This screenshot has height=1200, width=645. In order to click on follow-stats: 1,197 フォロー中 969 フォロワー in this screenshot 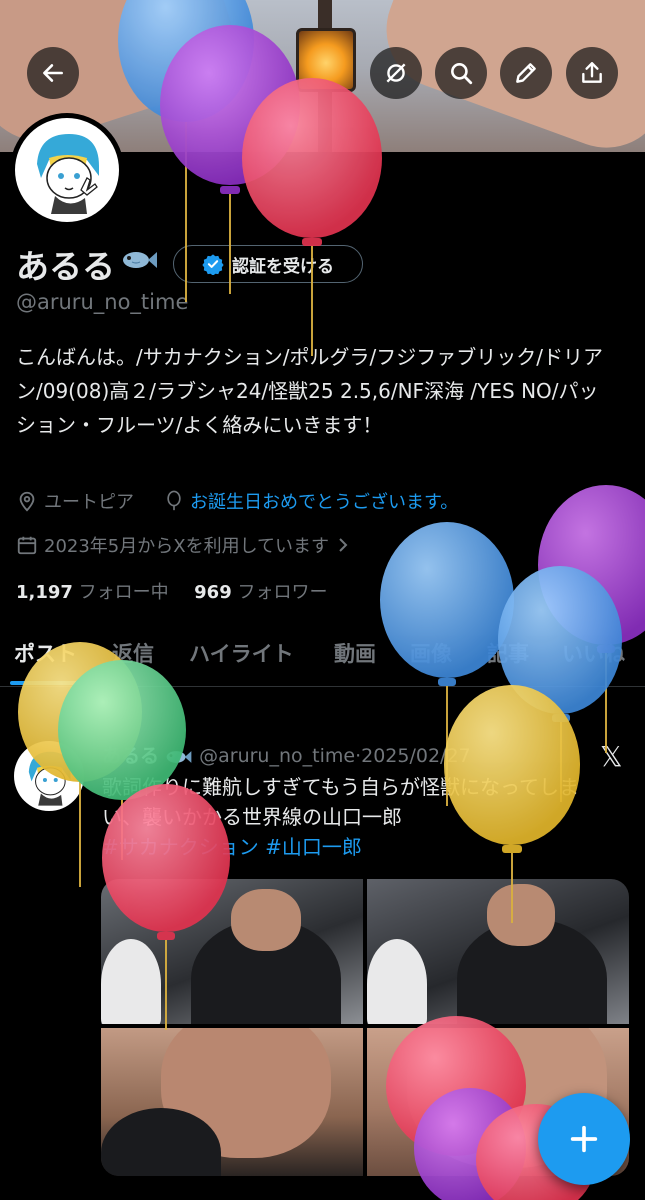, I will do `click(171, 591)`.